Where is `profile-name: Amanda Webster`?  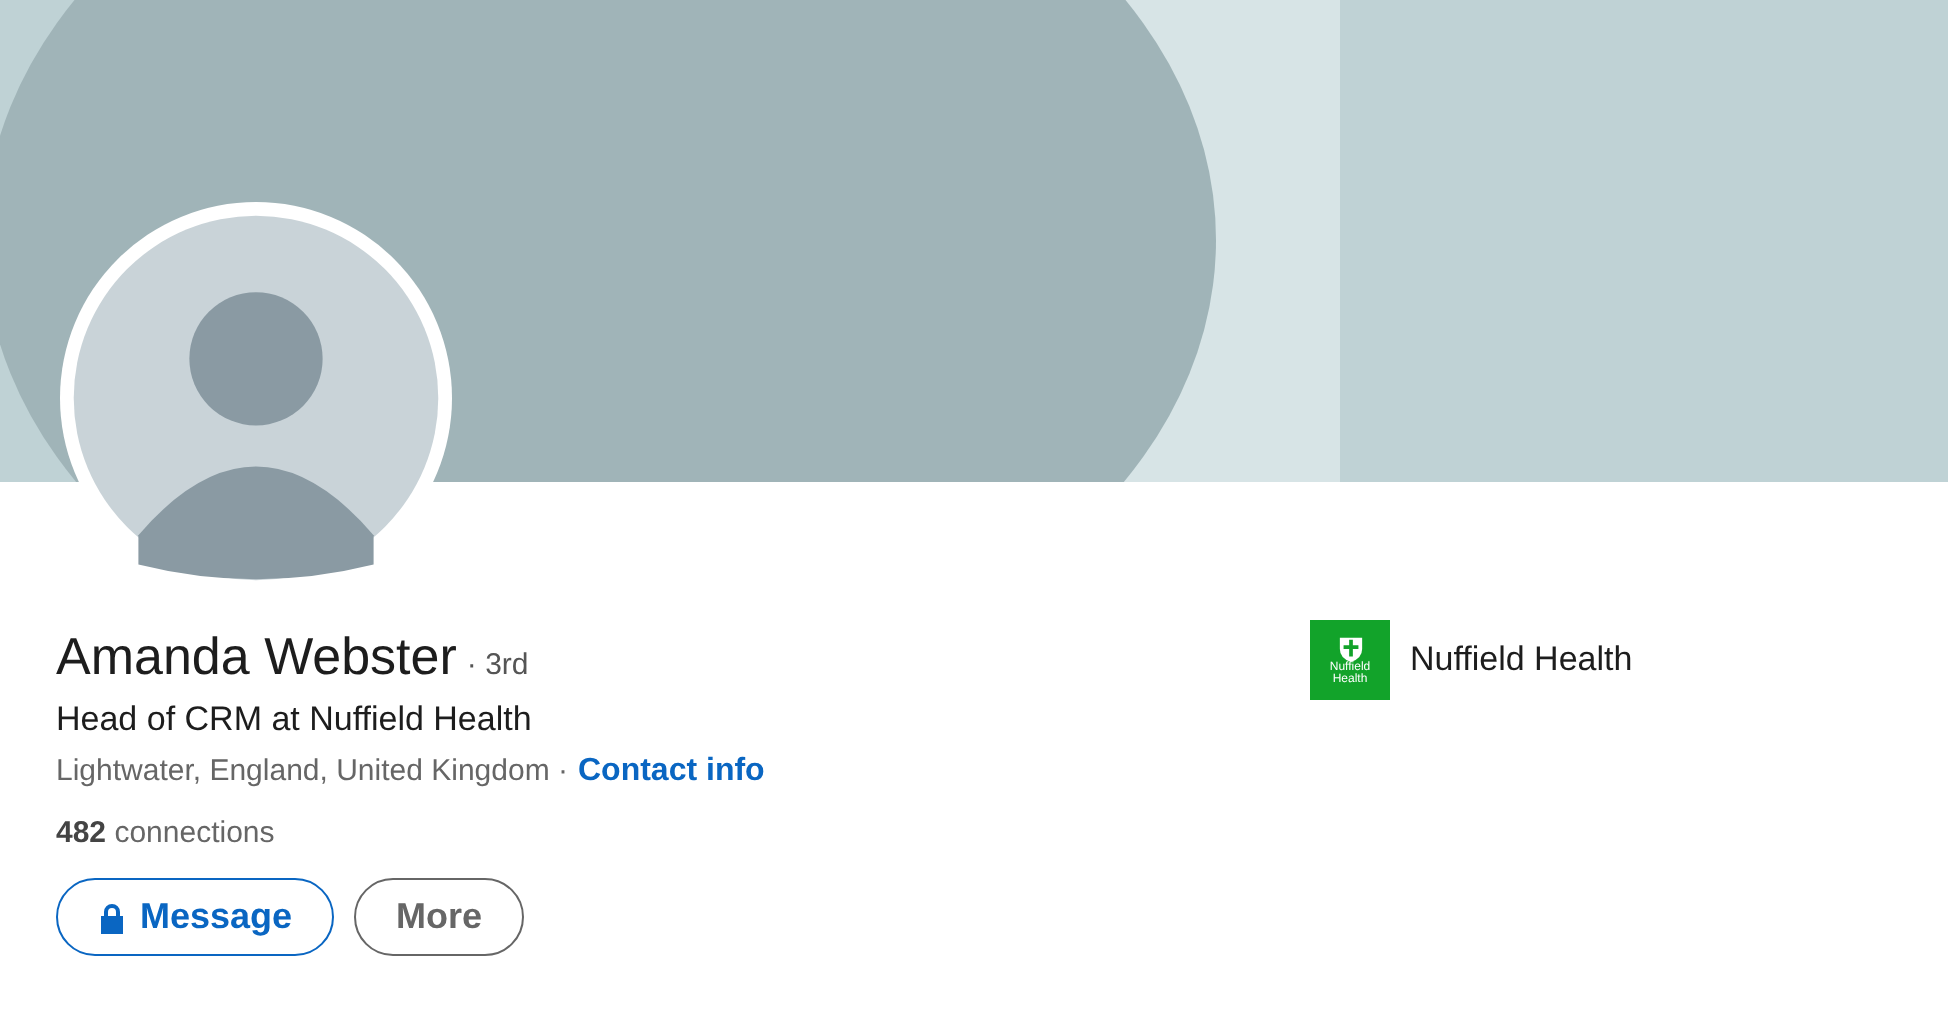 profile-name: Amanda Webster is located at coordinates (256, 657).